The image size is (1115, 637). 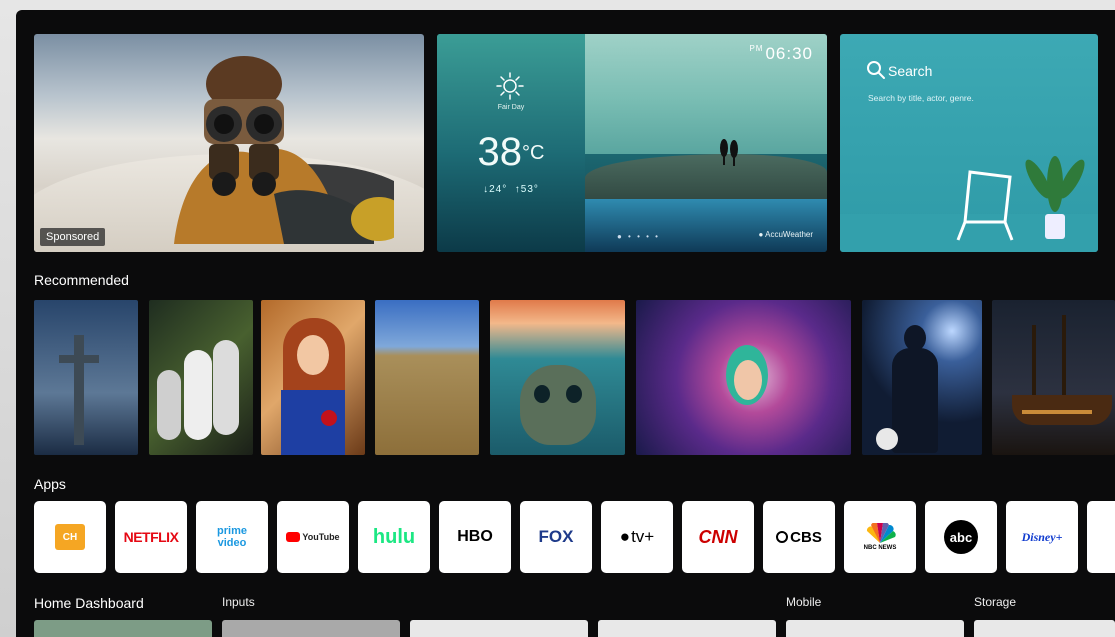 I want to click on rec-item-skull-island, so click(x=557, y=377).